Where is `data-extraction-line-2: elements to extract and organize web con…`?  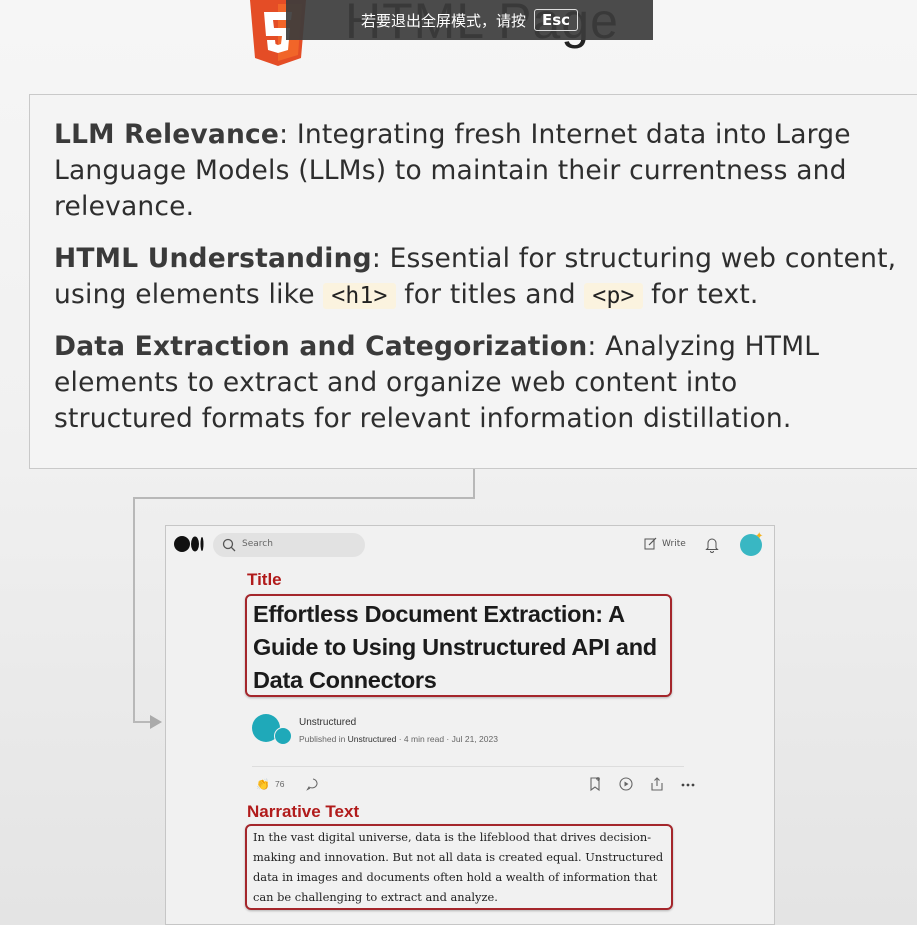
data-extraction-line-2: elements to extract and organize web con… is located at coordinates (396, 382).